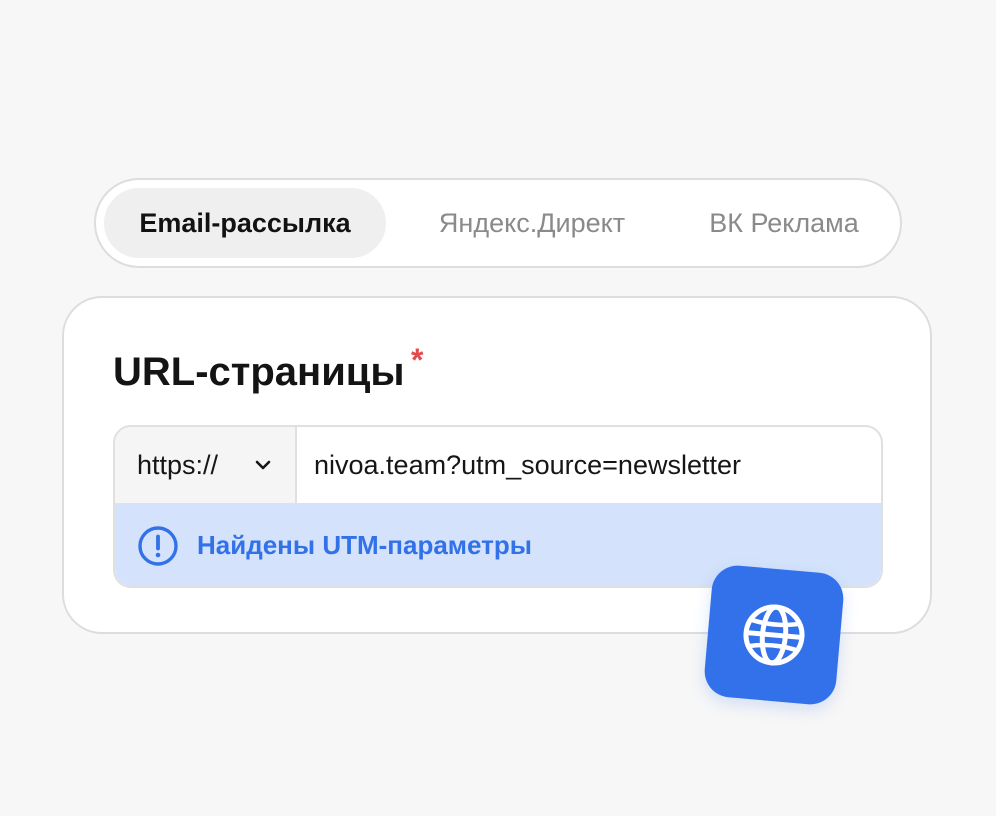 This screenshot has height=816, width=996. I want to click on utm-notice-text: Найдены UTM-параметры, so click(364, 545).